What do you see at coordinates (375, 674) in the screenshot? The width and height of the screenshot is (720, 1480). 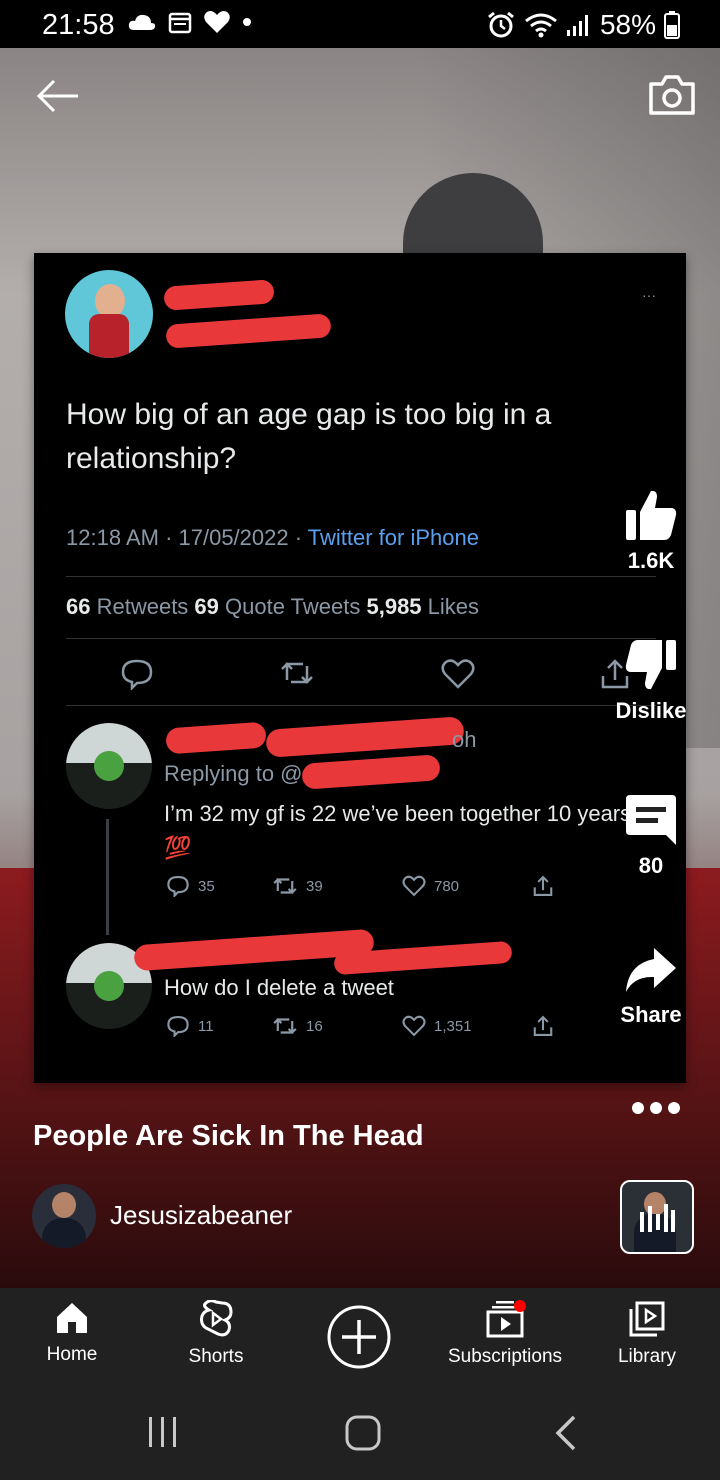 I see `tweet-actions` at bounding box center [375, 674].